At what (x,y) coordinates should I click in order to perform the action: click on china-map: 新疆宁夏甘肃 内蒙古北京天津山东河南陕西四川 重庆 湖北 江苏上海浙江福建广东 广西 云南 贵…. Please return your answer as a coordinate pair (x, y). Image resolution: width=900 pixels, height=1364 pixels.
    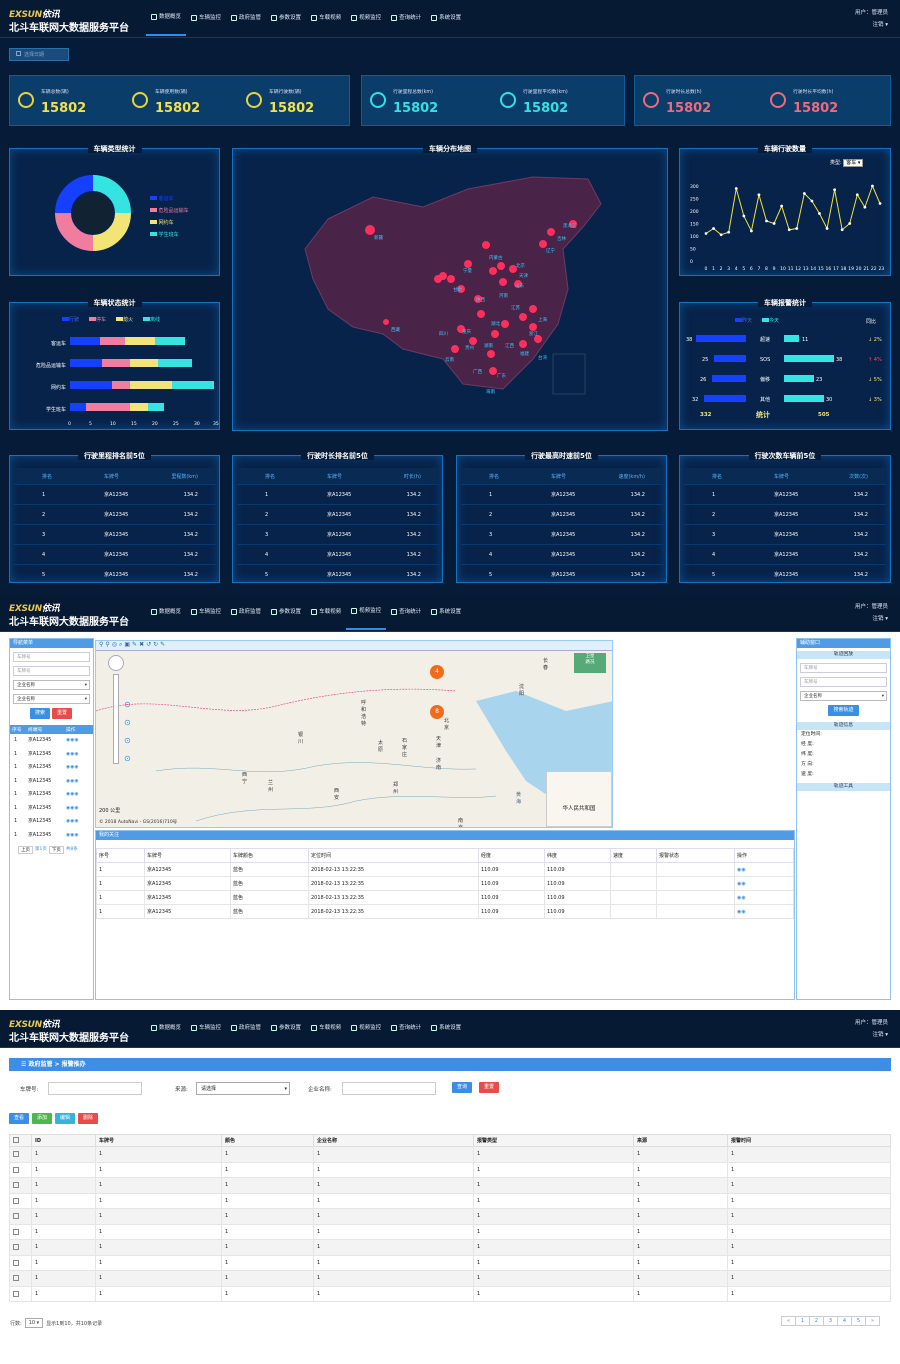
    Looking at the image, I should click on (451, 290).